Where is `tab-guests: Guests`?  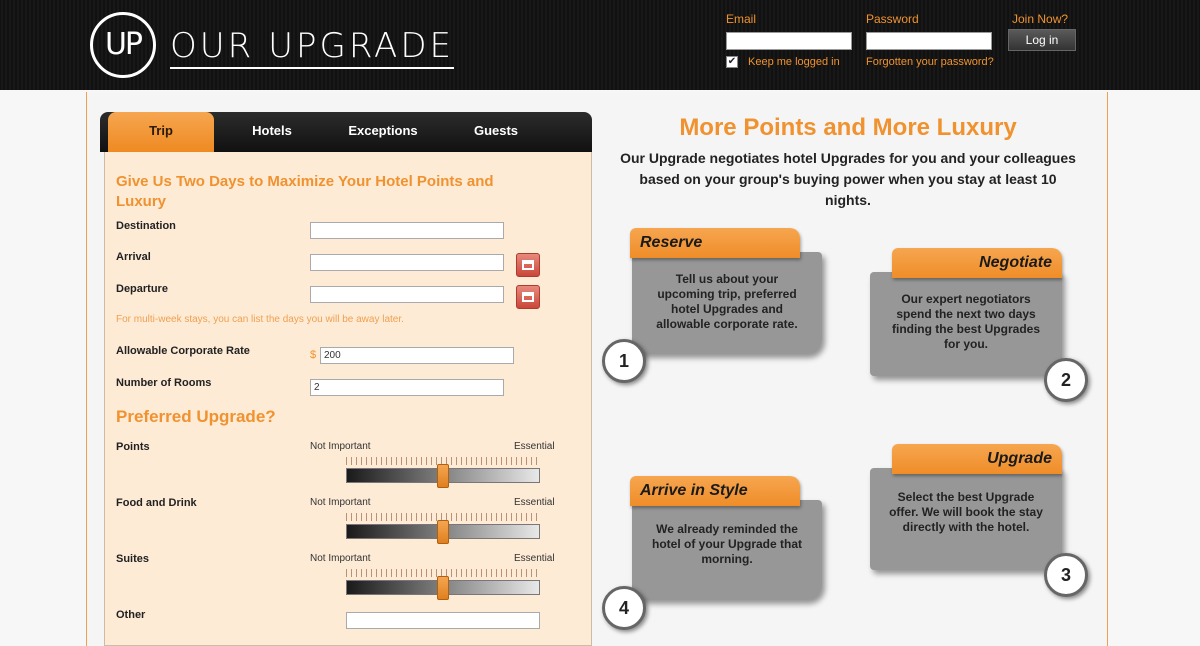
tab-guests: Guests is located at coordinates (496, 132).